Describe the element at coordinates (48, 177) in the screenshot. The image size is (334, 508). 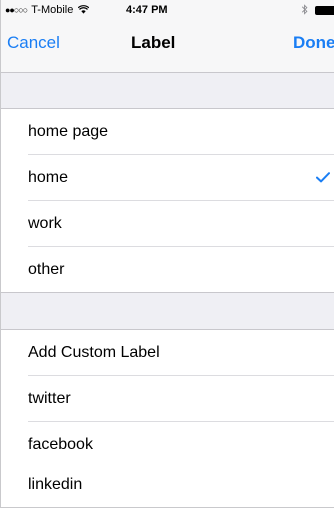
I see `option-label: home` at that location.